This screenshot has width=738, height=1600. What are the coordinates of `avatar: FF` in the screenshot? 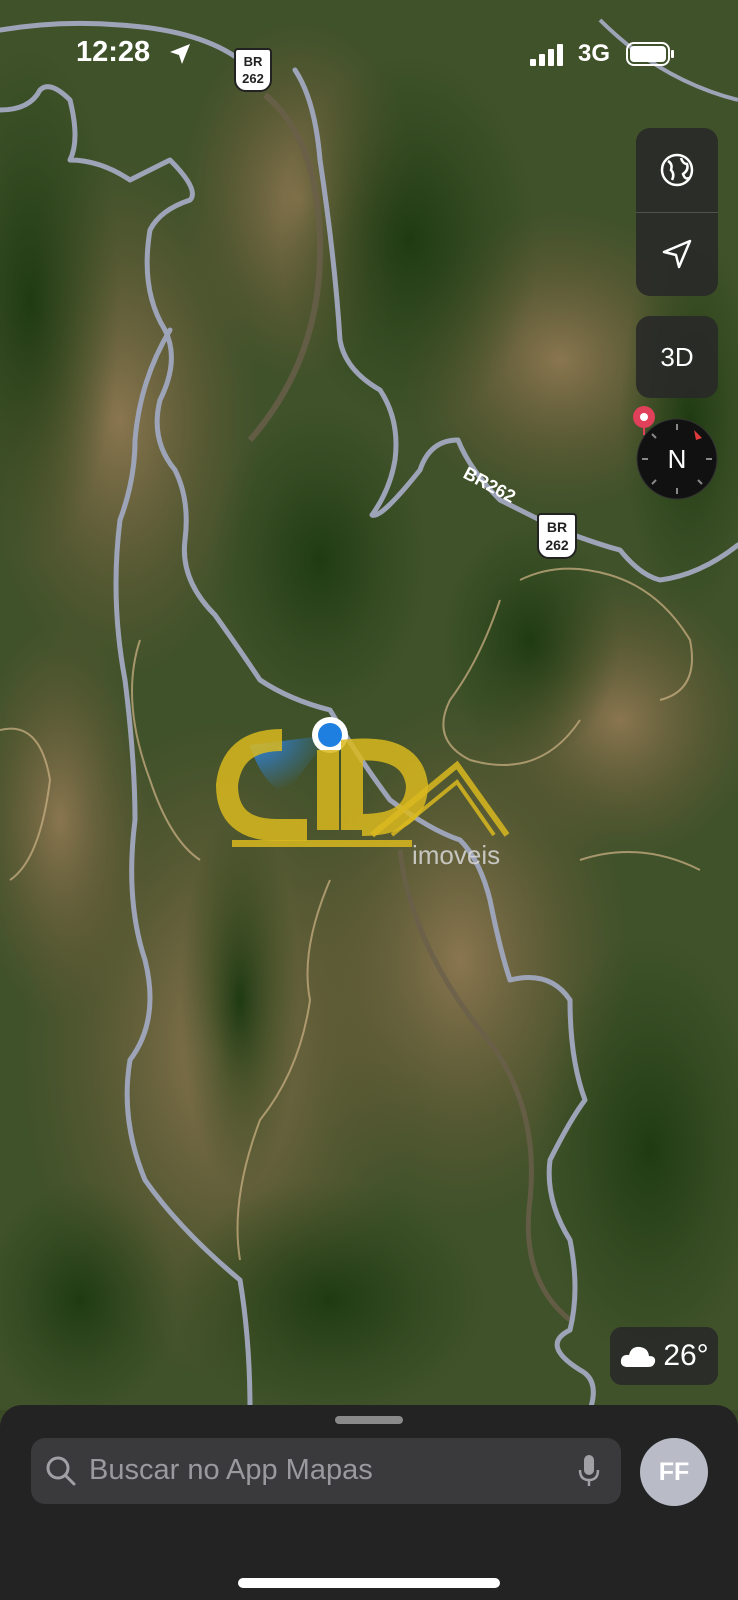 It's located at (674, 1472).